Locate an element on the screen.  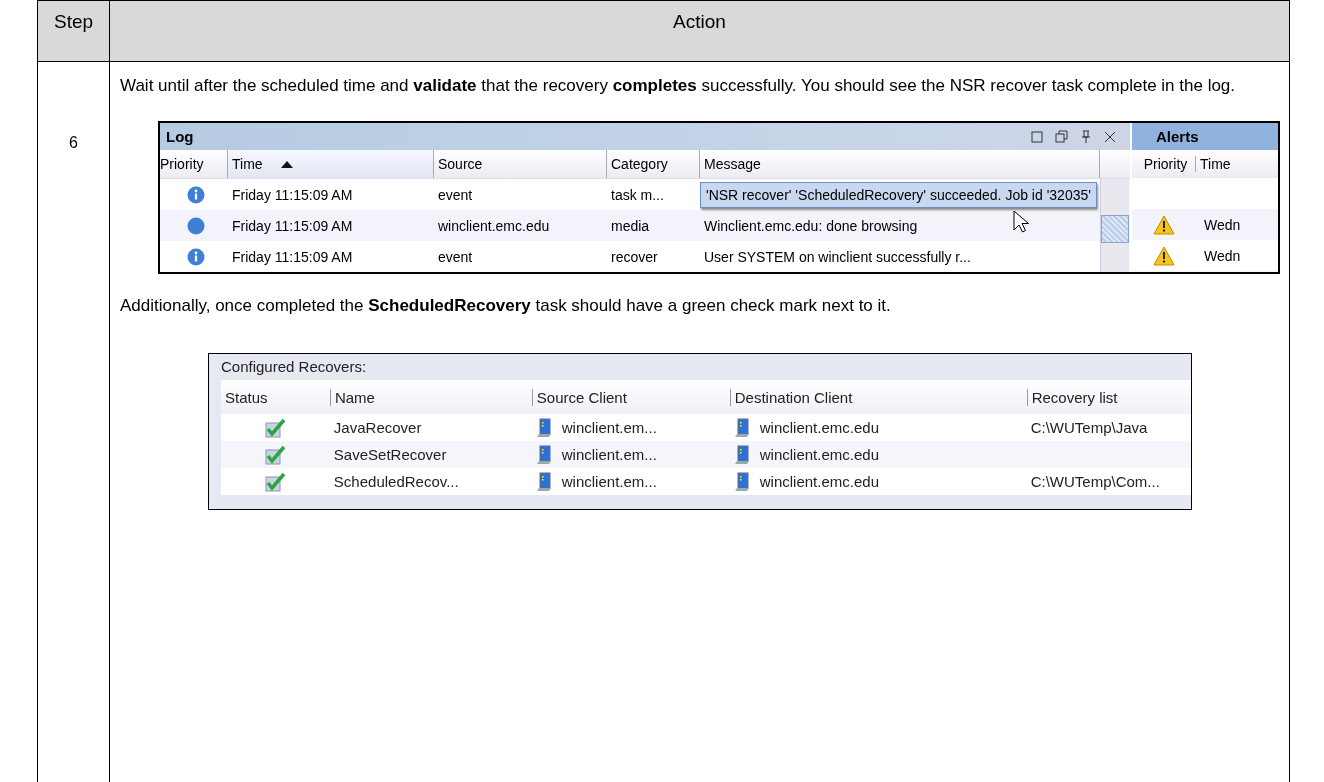
status-dot-icon is located at coordinates (196, 225).